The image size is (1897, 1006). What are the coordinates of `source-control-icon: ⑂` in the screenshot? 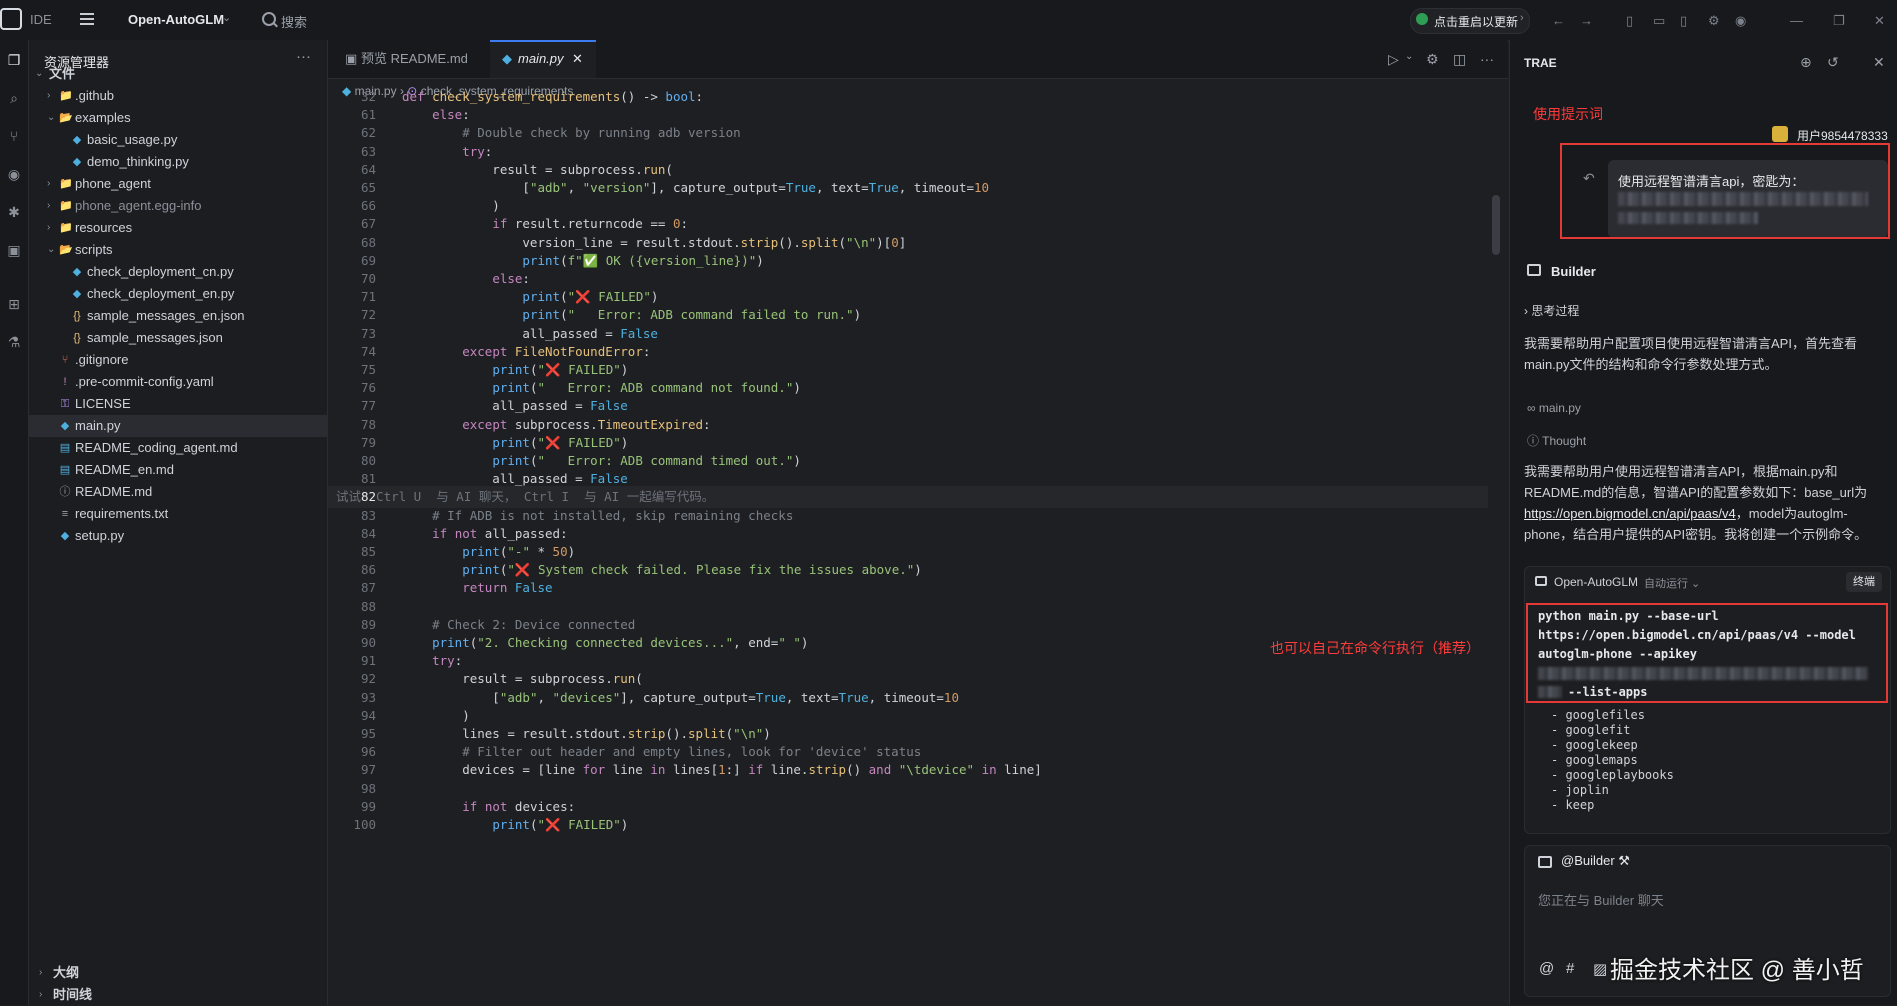 It's located at (14, 136).